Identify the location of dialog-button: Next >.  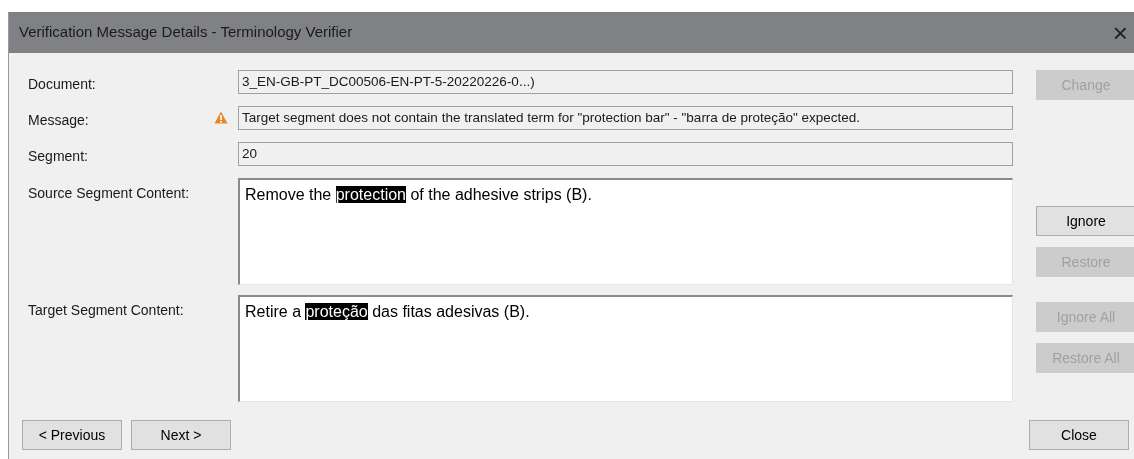
(181, 435).